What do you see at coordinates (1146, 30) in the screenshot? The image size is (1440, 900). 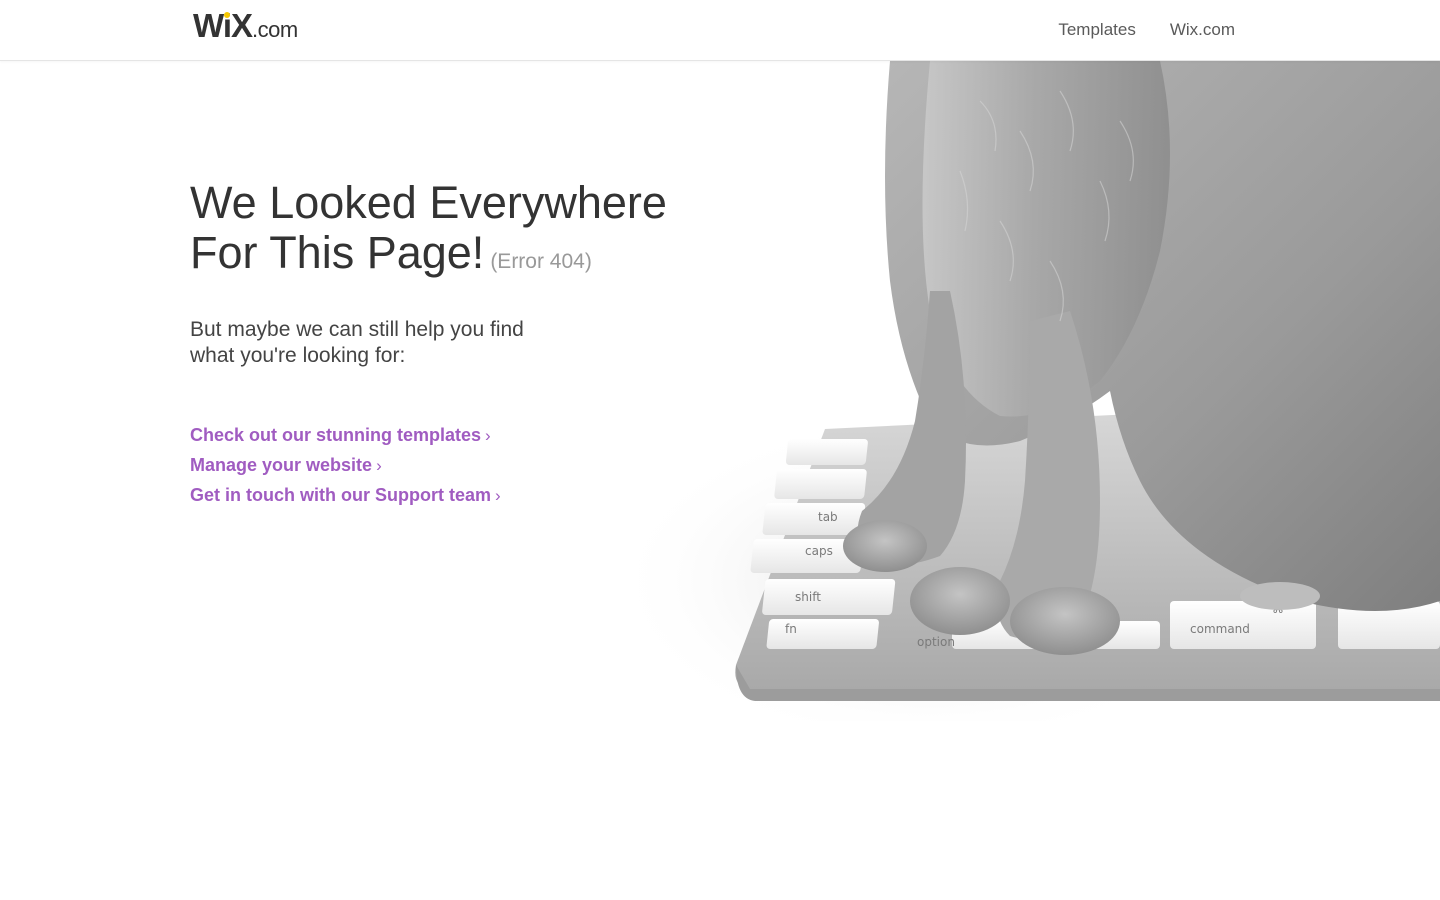 I see `top-nav: Templates Wix.com` at bounding box center [1146, 30].